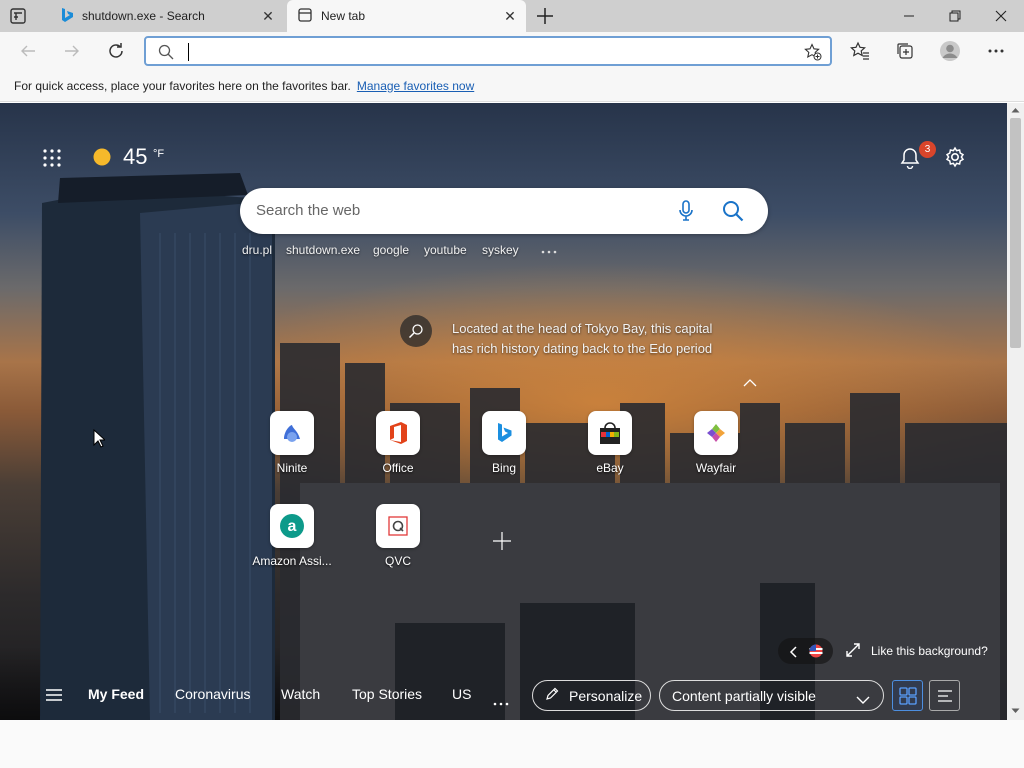  I want to click on scroll-up-arrow-icon, so click(1015, 110).